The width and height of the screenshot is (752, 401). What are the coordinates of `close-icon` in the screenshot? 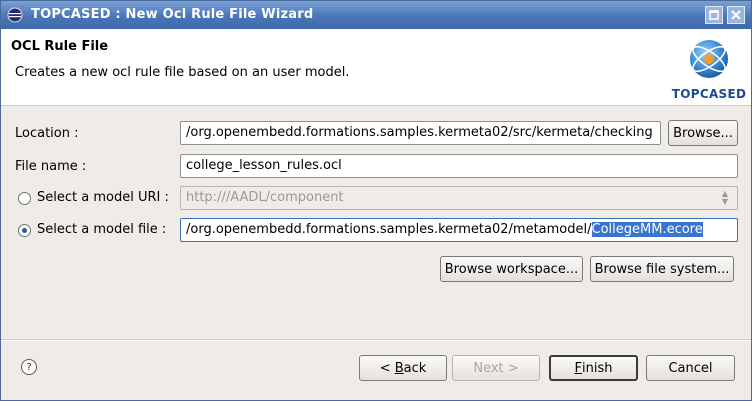 It's located at (736, 15).